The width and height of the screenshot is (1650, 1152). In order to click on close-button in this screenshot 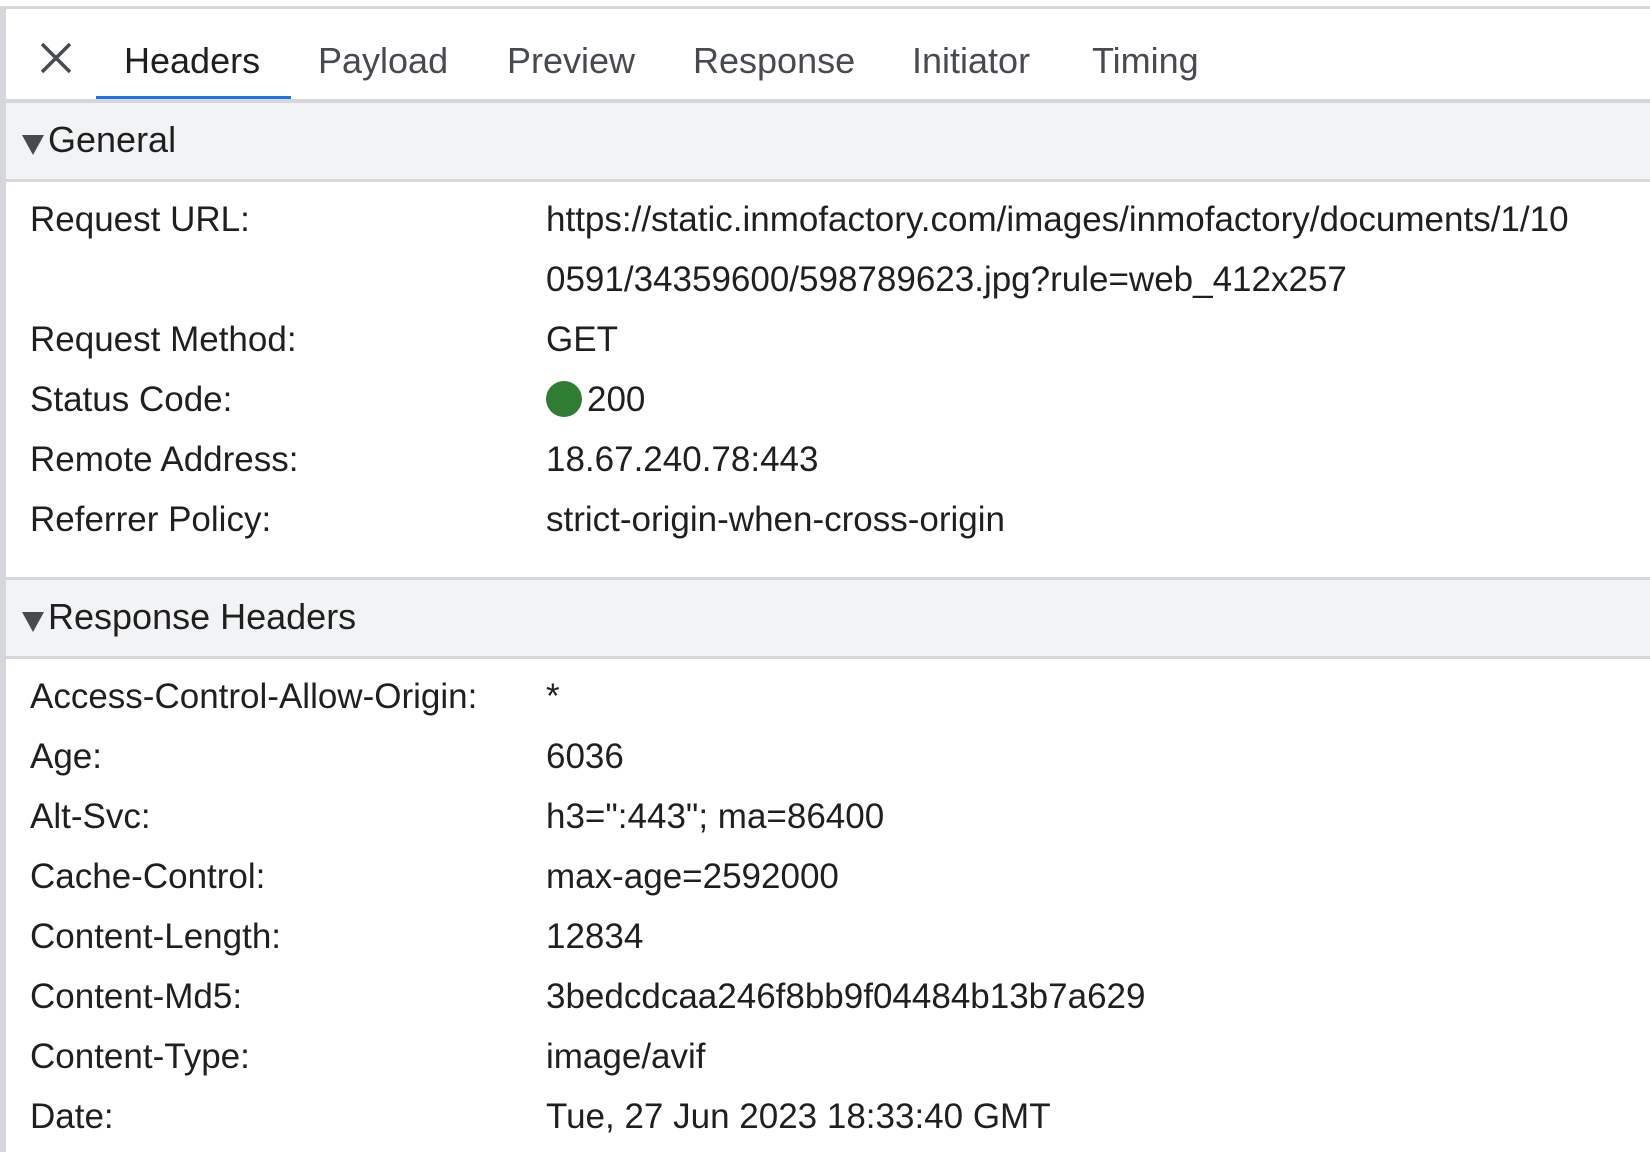, I will do `click(56, 58)`.